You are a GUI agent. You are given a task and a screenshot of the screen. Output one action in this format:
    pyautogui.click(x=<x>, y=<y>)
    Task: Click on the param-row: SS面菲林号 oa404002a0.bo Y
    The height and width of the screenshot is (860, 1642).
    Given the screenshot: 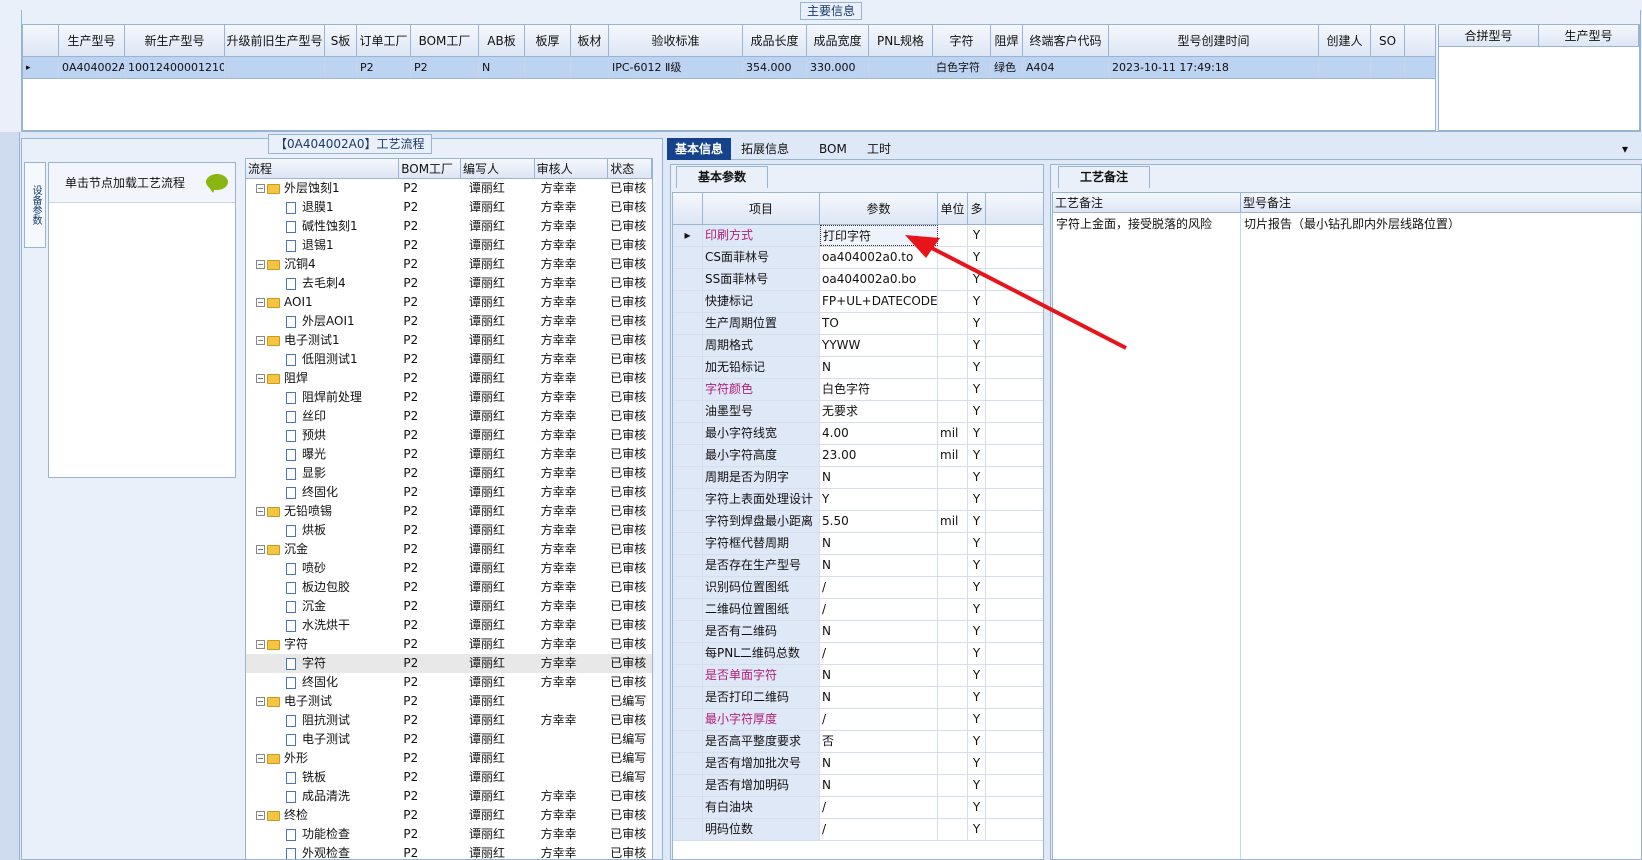 What is the action you would take?
    pyautogui.click(x=858, y=280)
    